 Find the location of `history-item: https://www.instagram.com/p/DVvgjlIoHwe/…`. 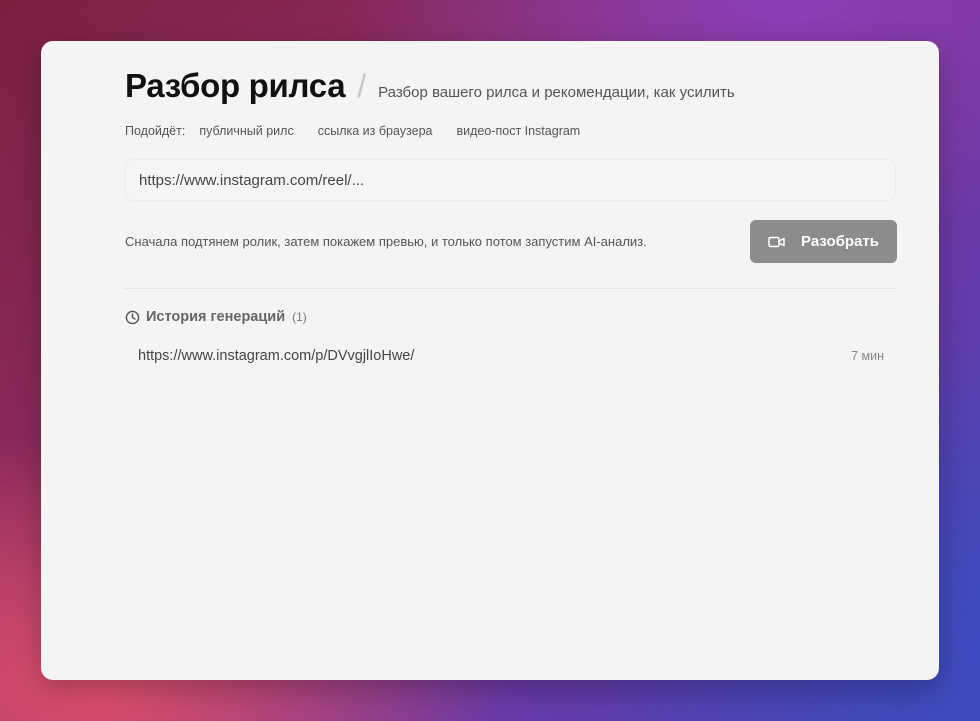

history-item: https://www.instagram.com/p/DVvgjlIoHwe/… is located at coordinates (511, 356).